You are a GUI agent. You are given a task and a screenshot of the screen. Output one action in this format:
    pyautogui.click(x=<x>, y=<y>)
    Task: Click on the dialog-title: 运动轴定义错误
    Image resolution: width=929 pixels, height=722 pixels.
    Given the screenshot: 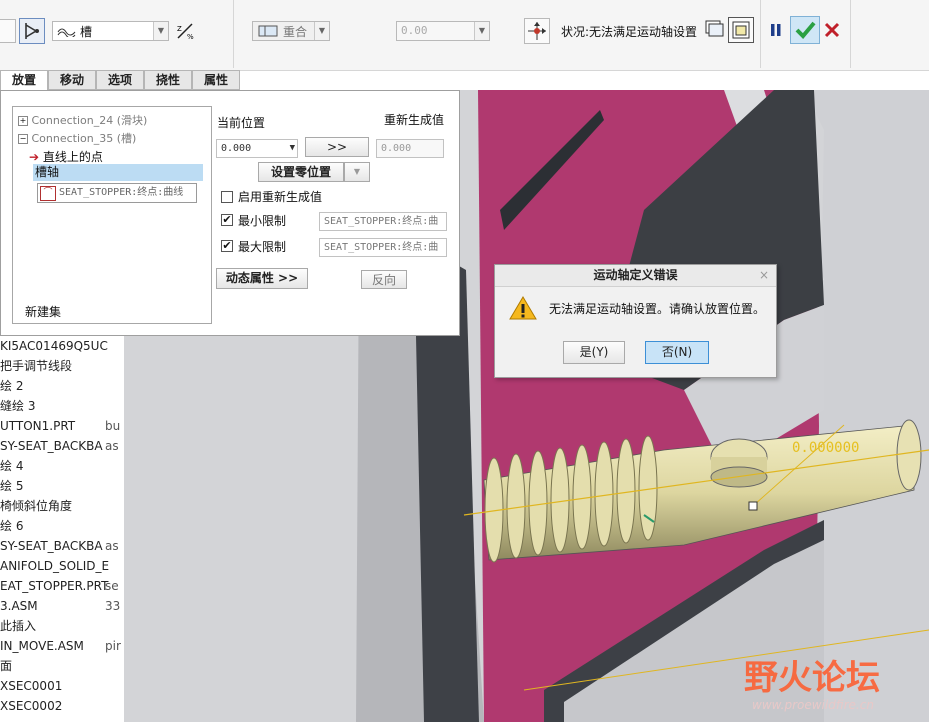 What is the action you would take?
    pyautogui.click(x=635, y=276)
    